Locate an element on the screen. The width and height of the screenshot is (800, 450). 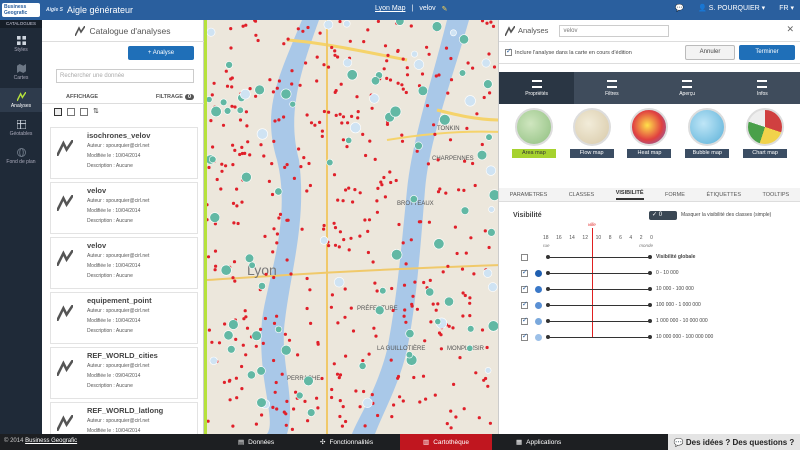
scale-extremes: rue monde is located at coordinates (598, 245).